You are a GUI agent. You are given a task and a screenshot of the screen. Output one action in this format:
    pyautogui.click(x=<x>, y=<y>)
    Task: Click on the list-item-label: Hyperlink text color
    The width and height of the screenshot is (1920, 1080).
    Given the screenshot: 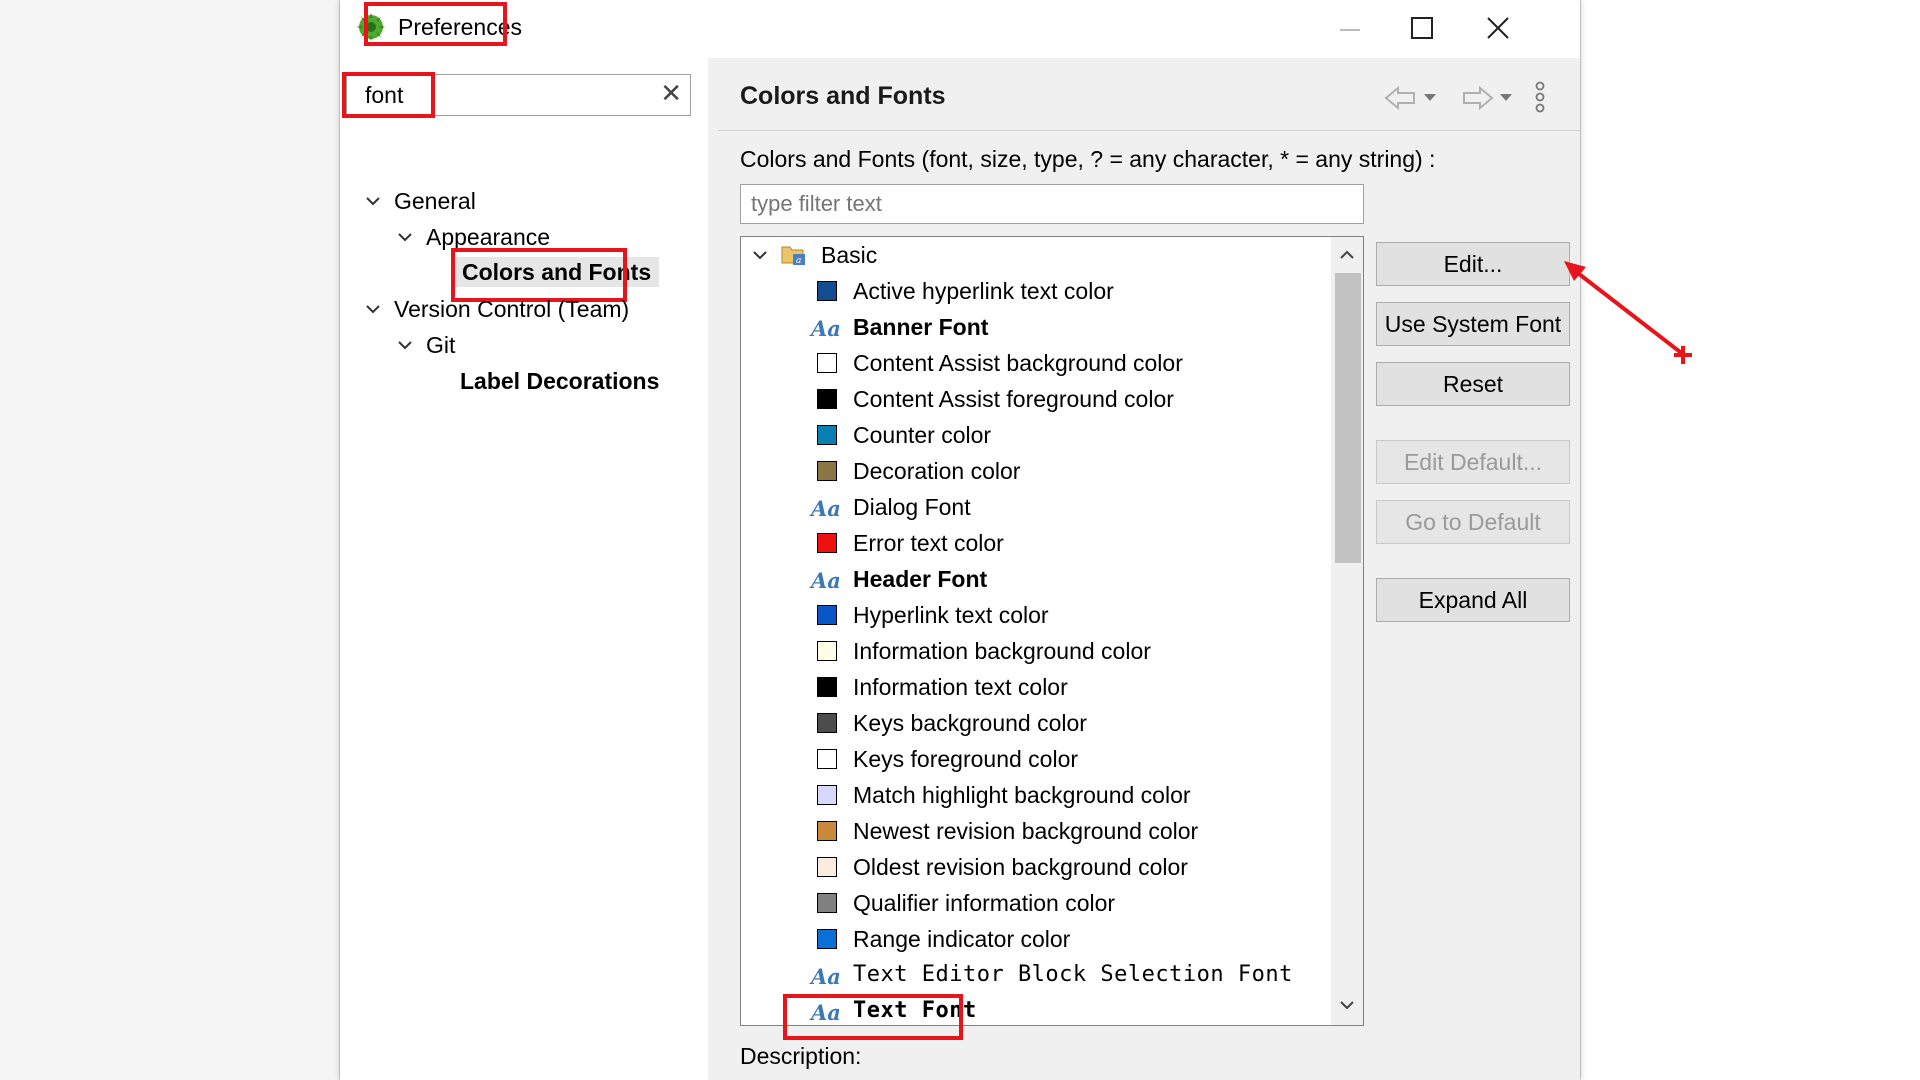 What is the action you would take?
    pyautogui.click(x=951, y=615)
    